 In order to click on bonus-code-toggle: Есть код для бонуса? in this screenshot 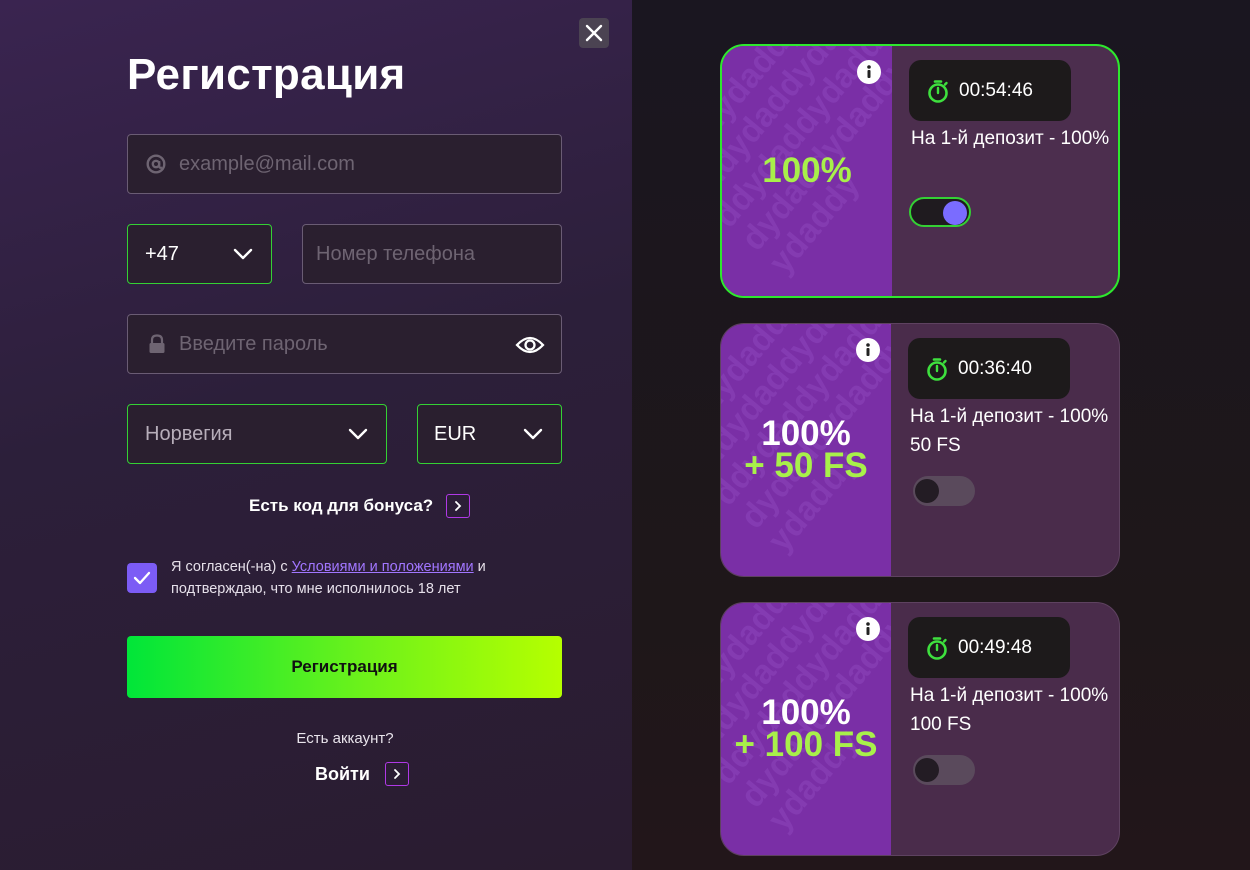, I will do `click(360, 506)`.